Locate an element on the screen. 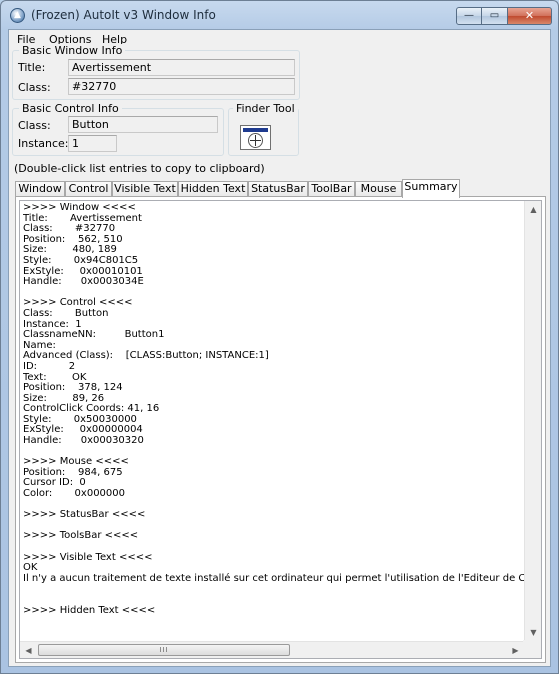  tab-summary: Summary is located at coordinates (431, 188).